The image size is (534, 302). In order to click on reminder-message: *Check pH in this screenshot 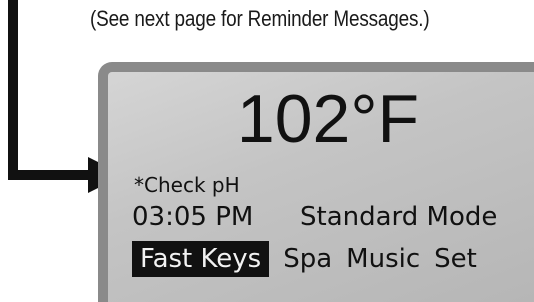, I will do `click(187, 185)`.